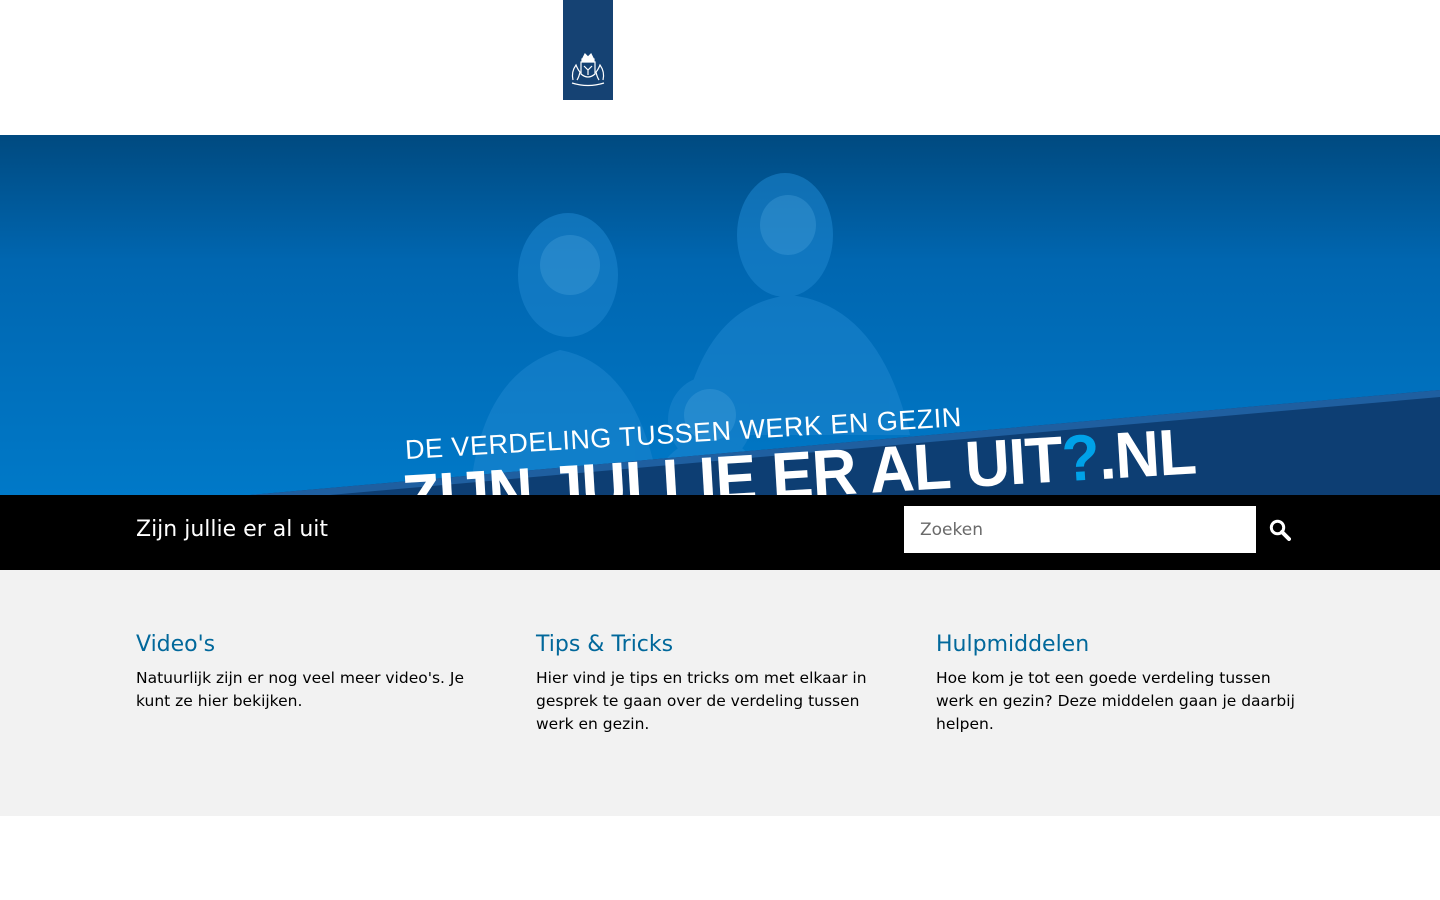  Describe the element at coordinates (588, 50) in the screenshot. I see `rijksoverheid-logo` at that location.